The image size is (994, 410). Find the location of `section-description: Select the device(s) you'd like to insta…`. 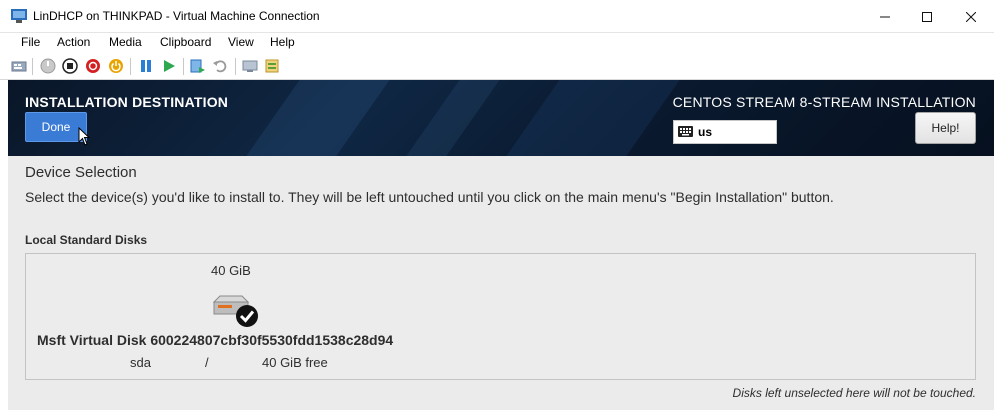

section-description: Select the device(s) you'd like to insta… is located at coordinates (429, 197).